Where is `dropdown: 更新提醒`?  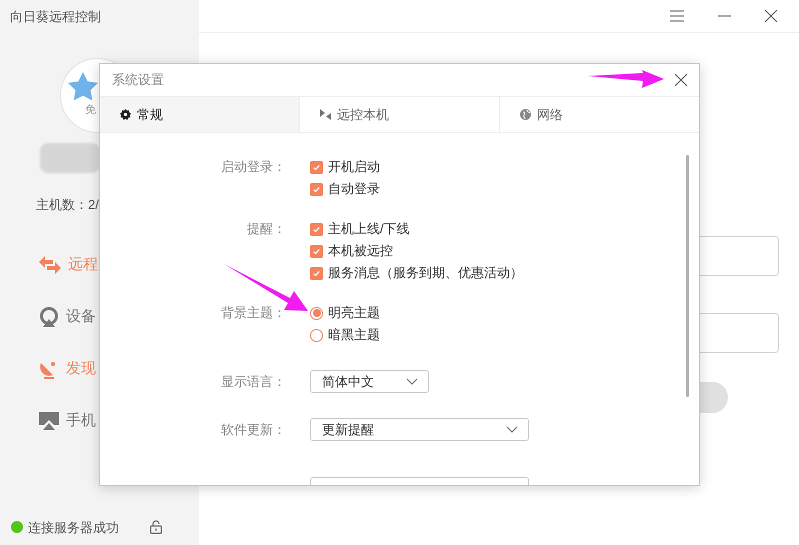
dropdown: 更新提醒 is located at coordinates (419, 429).